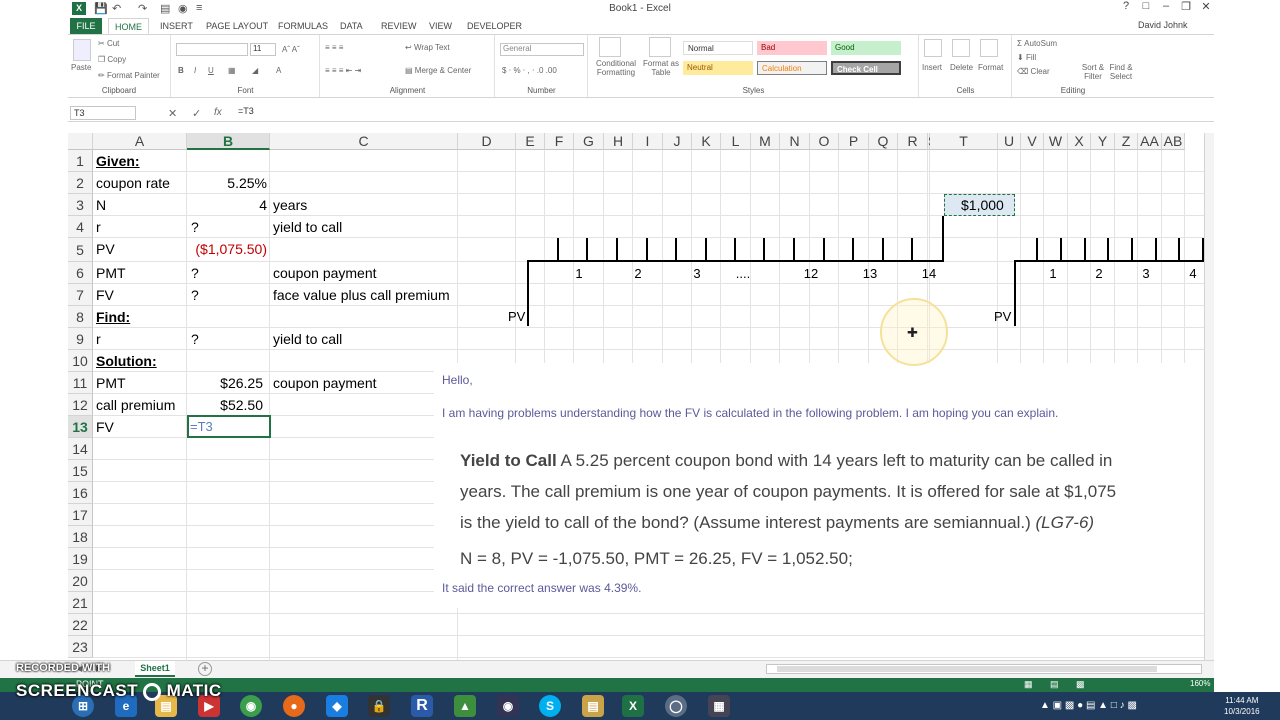 This screenshot has width=1280, height=720. Describe the element at coordinates (227, 183) in the screenshot. I see `cell-b2: 5.25%` at that location.